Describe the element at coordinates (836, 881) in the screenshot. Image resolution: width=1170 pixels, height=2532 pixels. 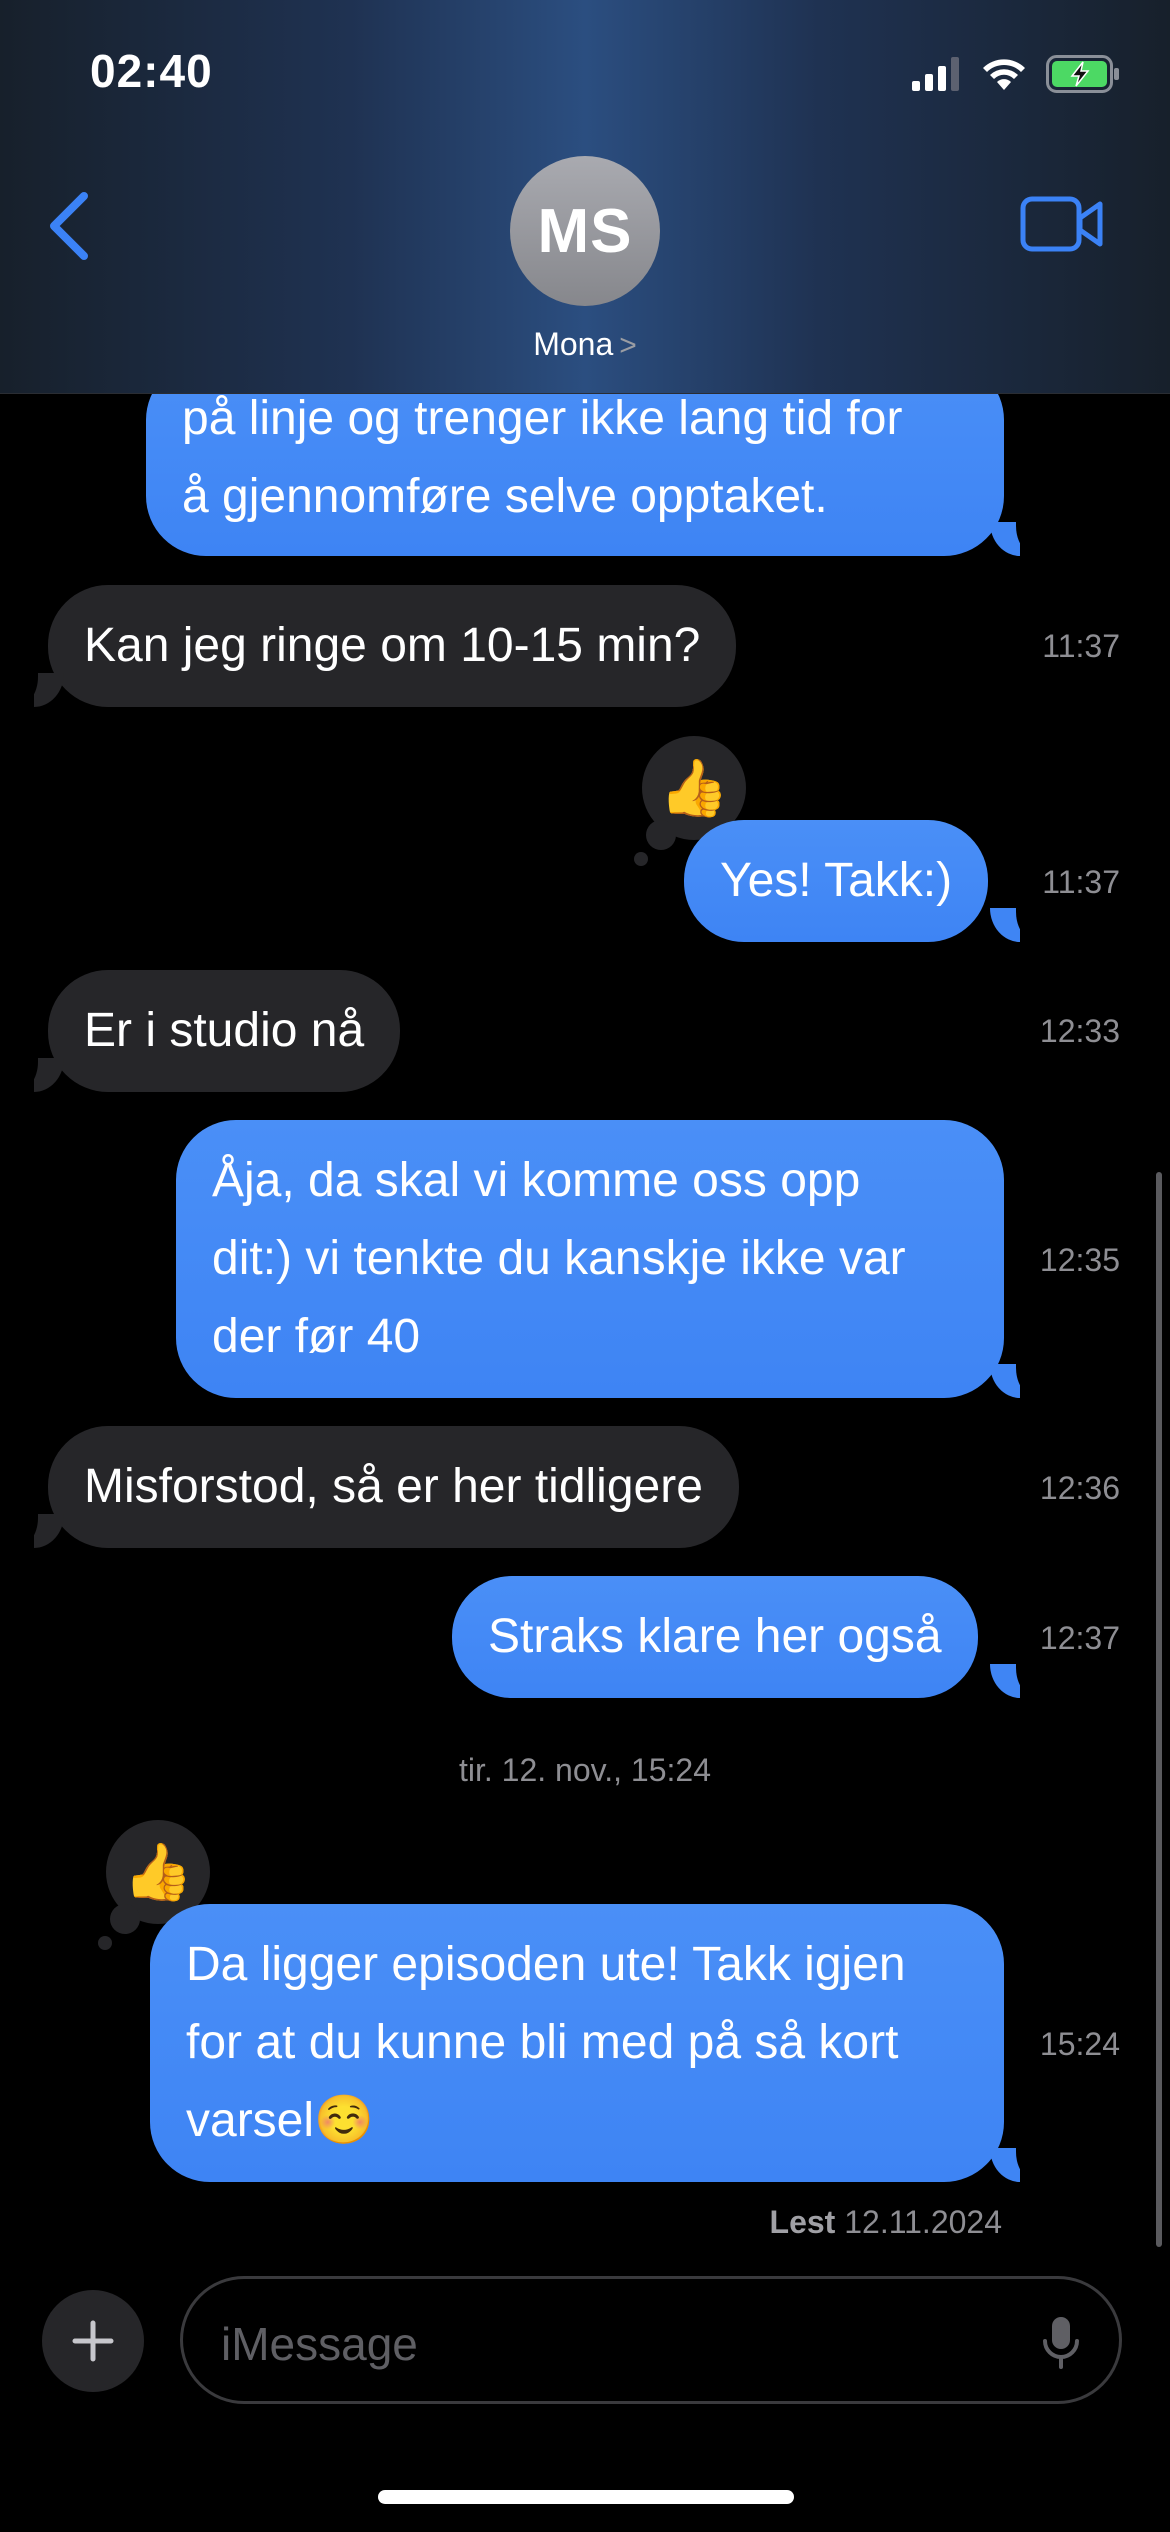
I see `message-bubble-outgoing: Yes! Takk:)` at that location.